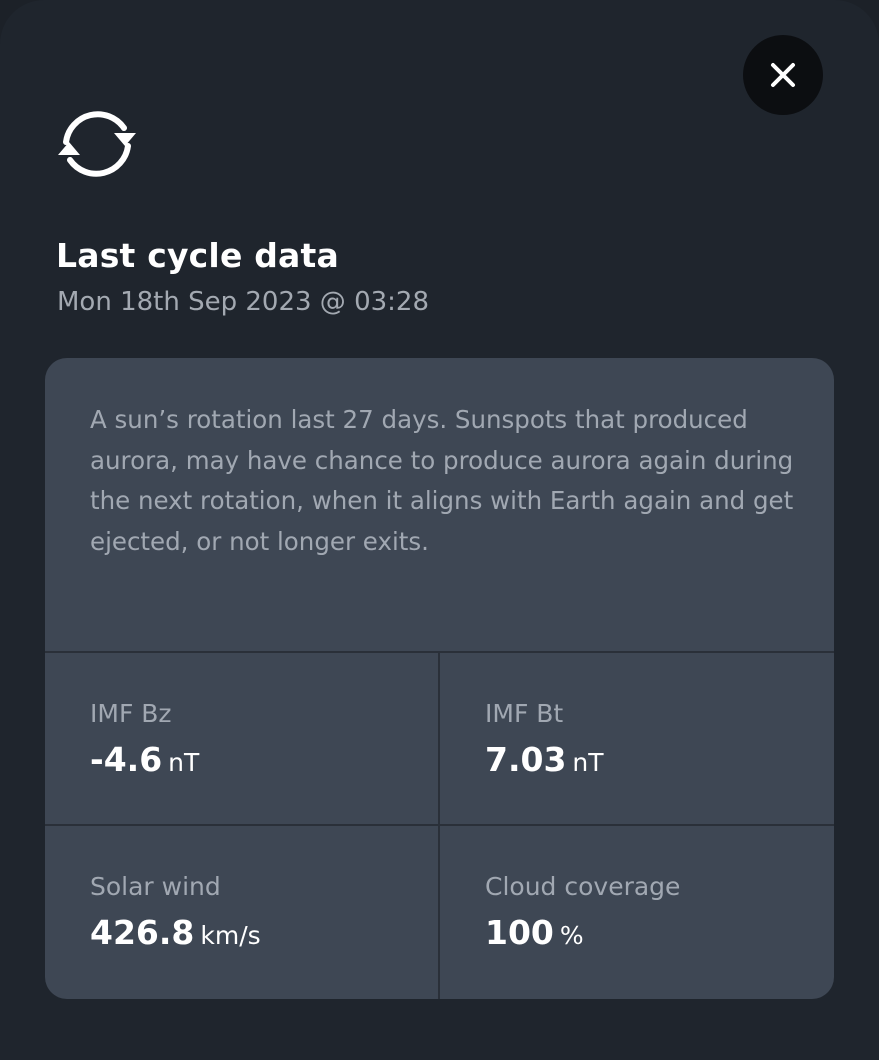  What do you see at coordinates (526, 759) in the screenshot?
I see `stat-value: 7.03` at bounding box center [526, 759].